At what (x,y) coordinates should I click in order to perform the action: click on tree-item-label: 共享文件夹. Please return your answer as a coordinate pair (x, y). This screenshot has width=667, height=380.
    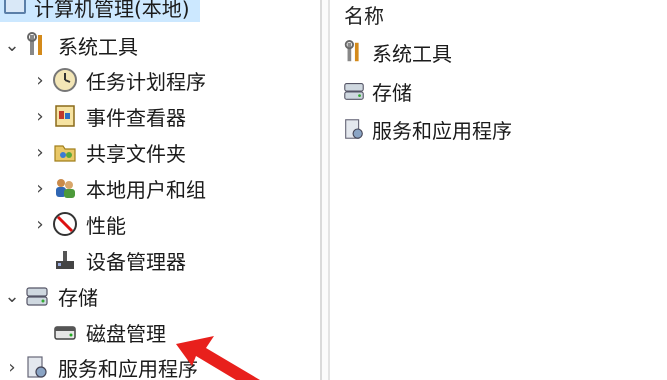
    Looking at the image, I should click on (136, 153).